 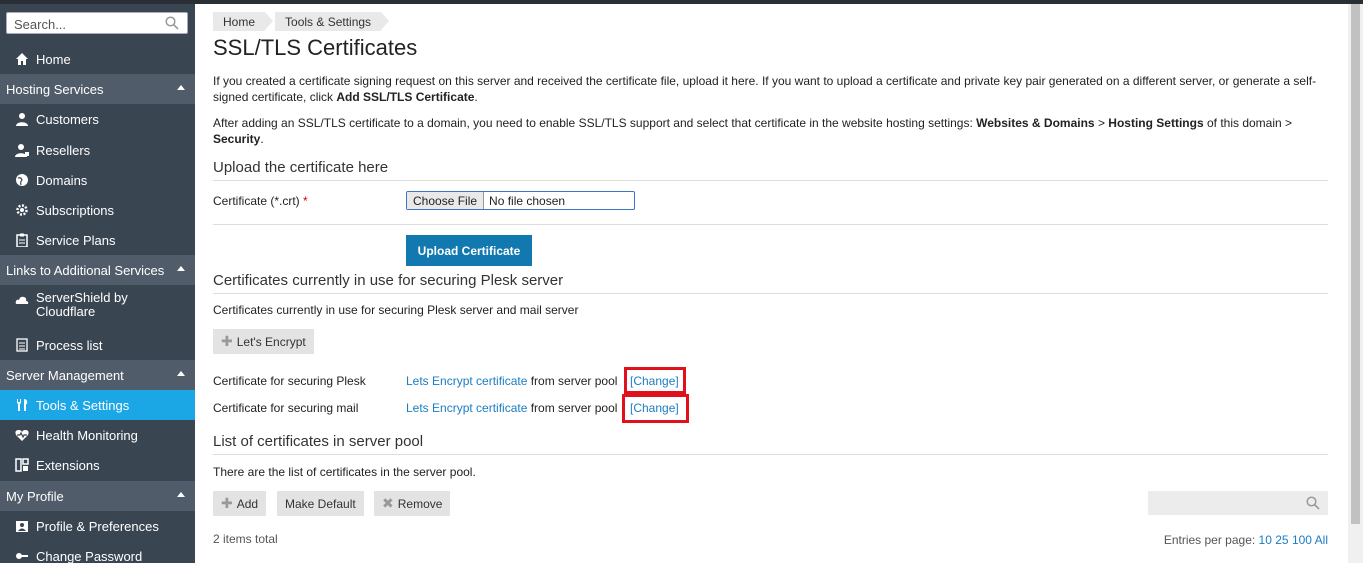 I want to click on sidebar-item-label: Tools & Settings, so click(x=83, y=405).